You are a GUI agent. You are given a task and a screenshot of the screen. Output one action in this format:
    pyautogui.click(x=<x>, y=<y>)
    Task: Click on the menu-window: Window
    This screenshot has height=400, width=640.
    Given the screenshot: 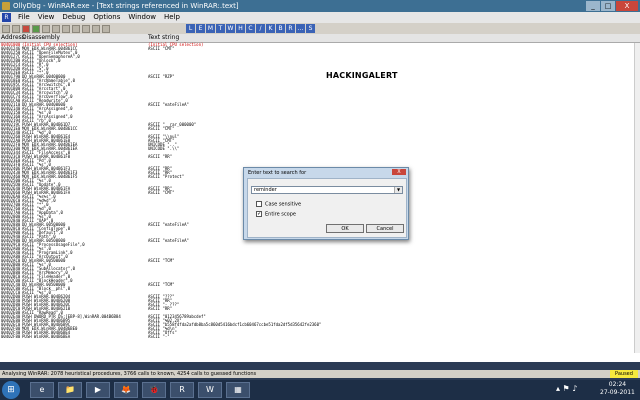 What is the action you would take?
    pyautogui.click(x=142, y=17)
    